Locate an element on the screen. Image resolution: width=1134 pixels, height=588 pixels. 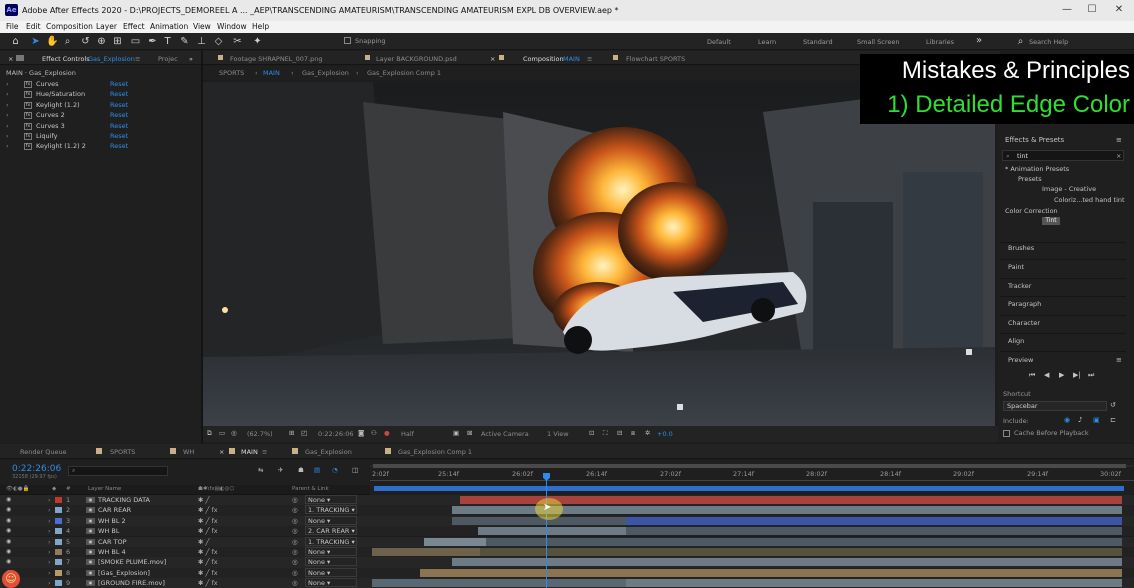
region-icon: ◰ is located at coordinates (304, 433).